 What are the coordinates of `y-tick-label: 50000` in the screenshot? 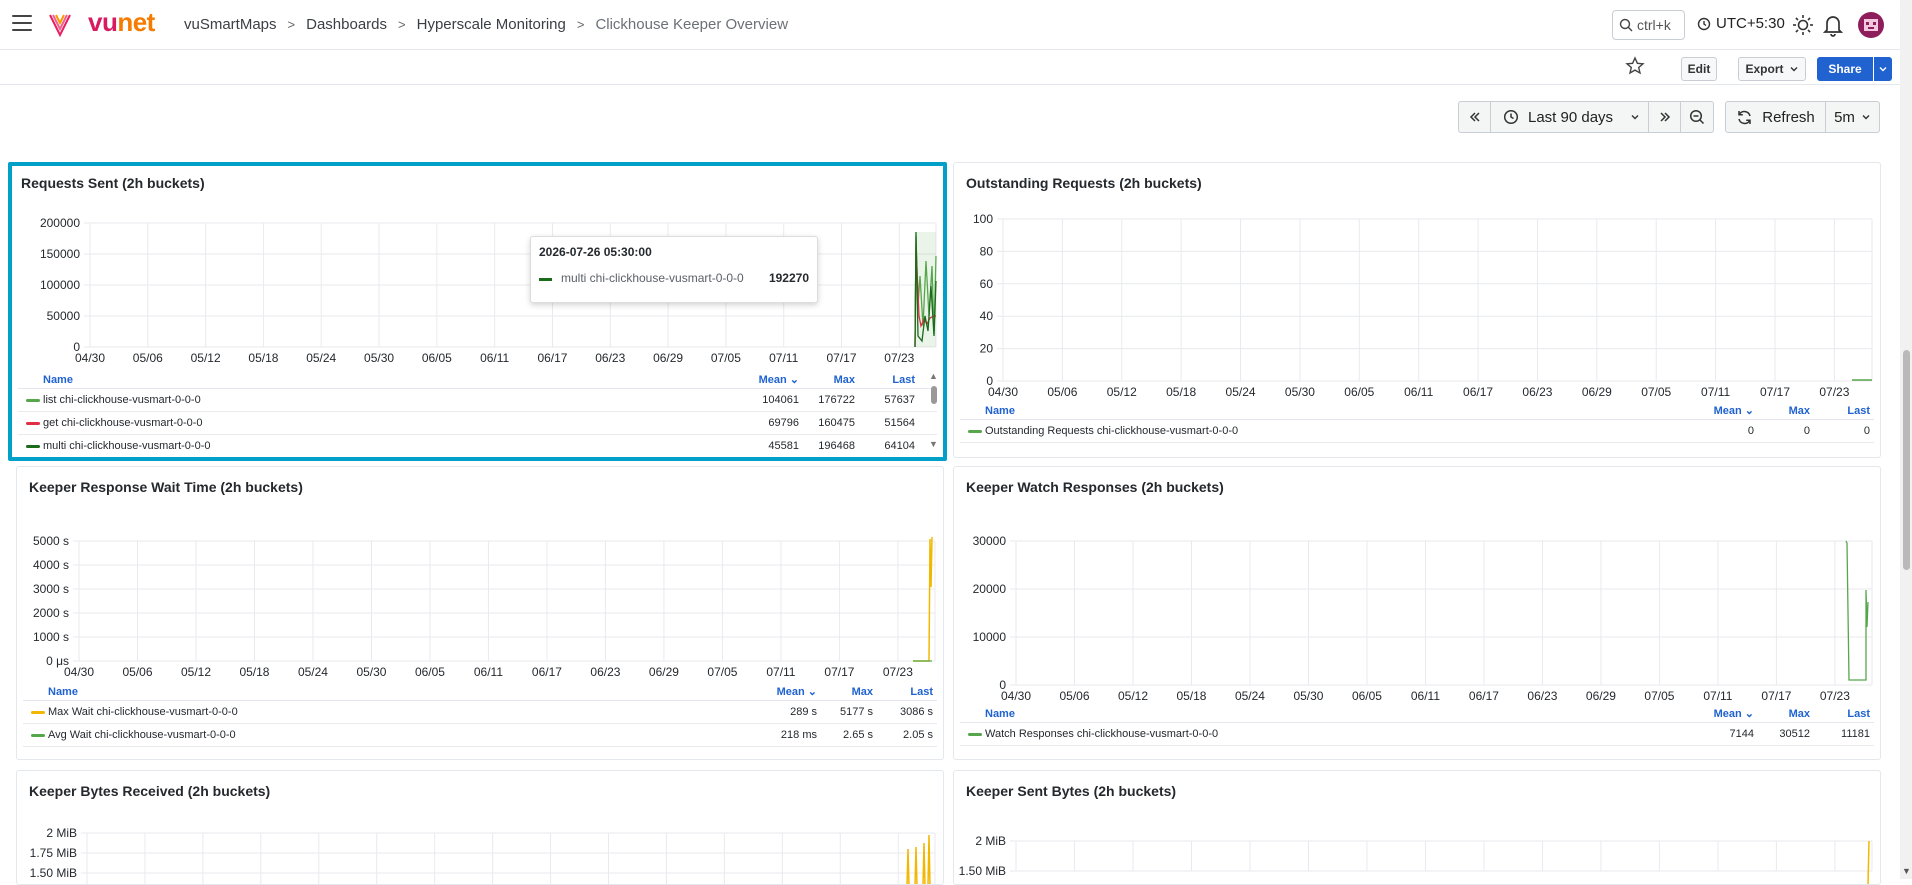 It's located at (64, 316).